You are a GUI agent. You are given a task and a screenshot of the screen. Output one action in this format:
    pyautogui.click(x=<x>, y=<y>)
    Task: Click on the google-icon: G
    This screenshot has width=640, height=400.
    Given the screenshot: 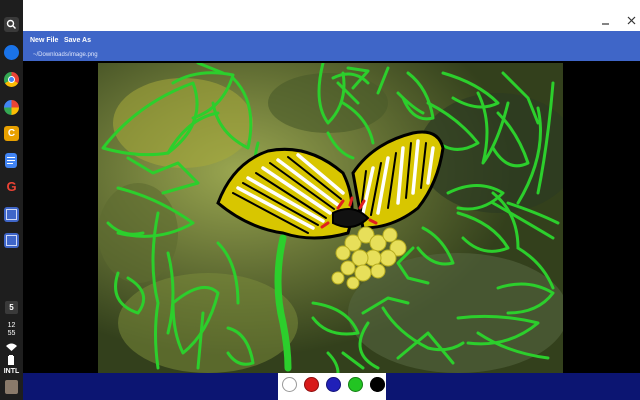 What is the action you would take?
    pyautogui.click(x=11, y=186)
    